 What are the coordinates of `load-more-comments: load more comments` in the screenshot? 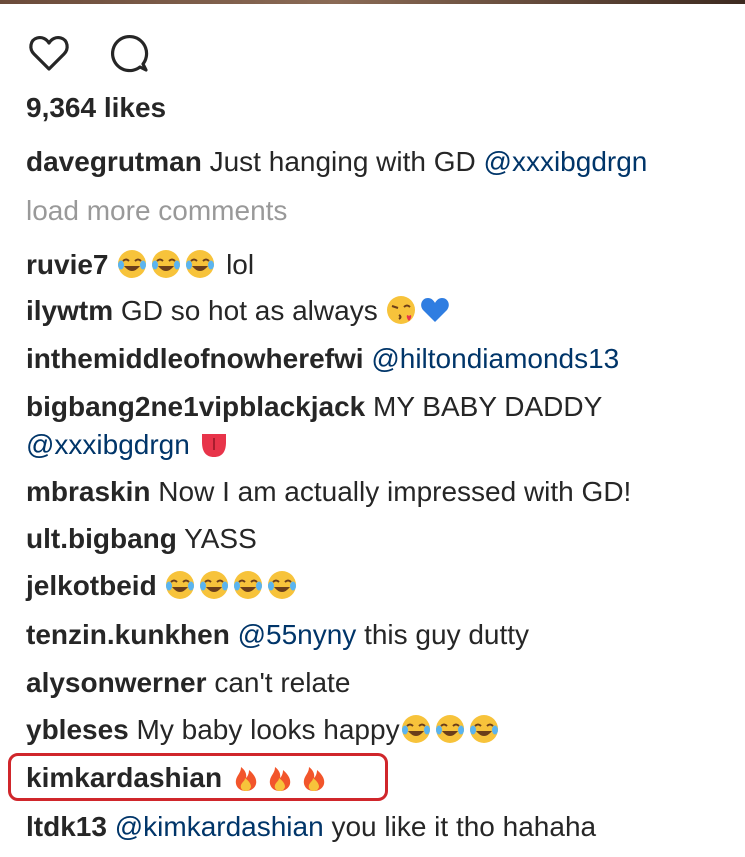 It's located at (156, 211).